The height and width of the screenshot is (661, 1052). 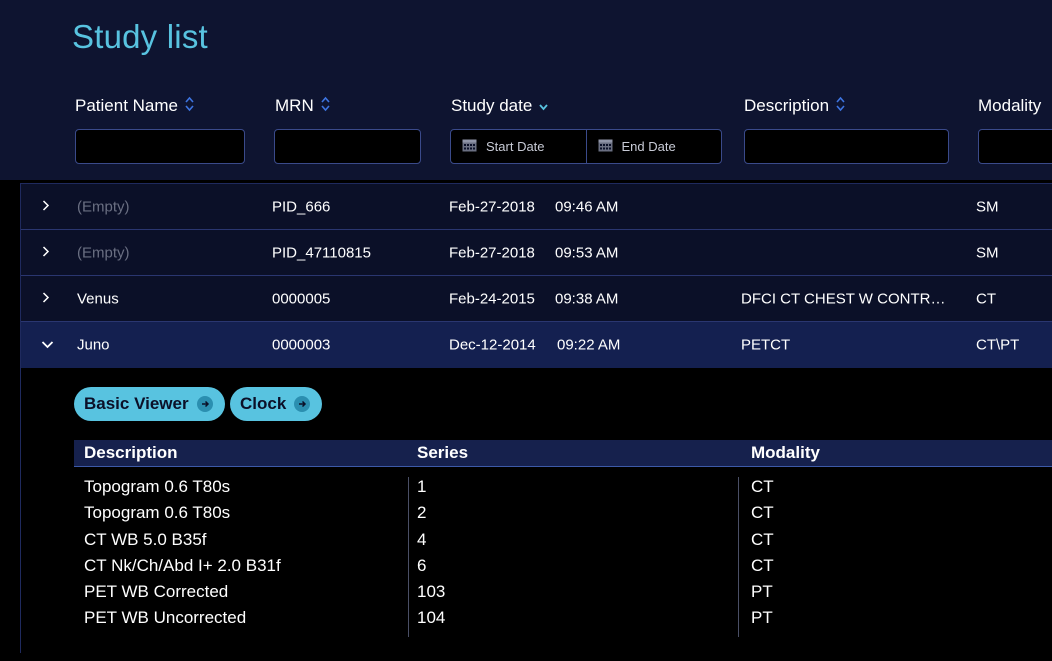 What do you see at coordinates (785, 452) in the screenshot?
I see `column-header-modality: Modality` at bounding box center [785, 452].